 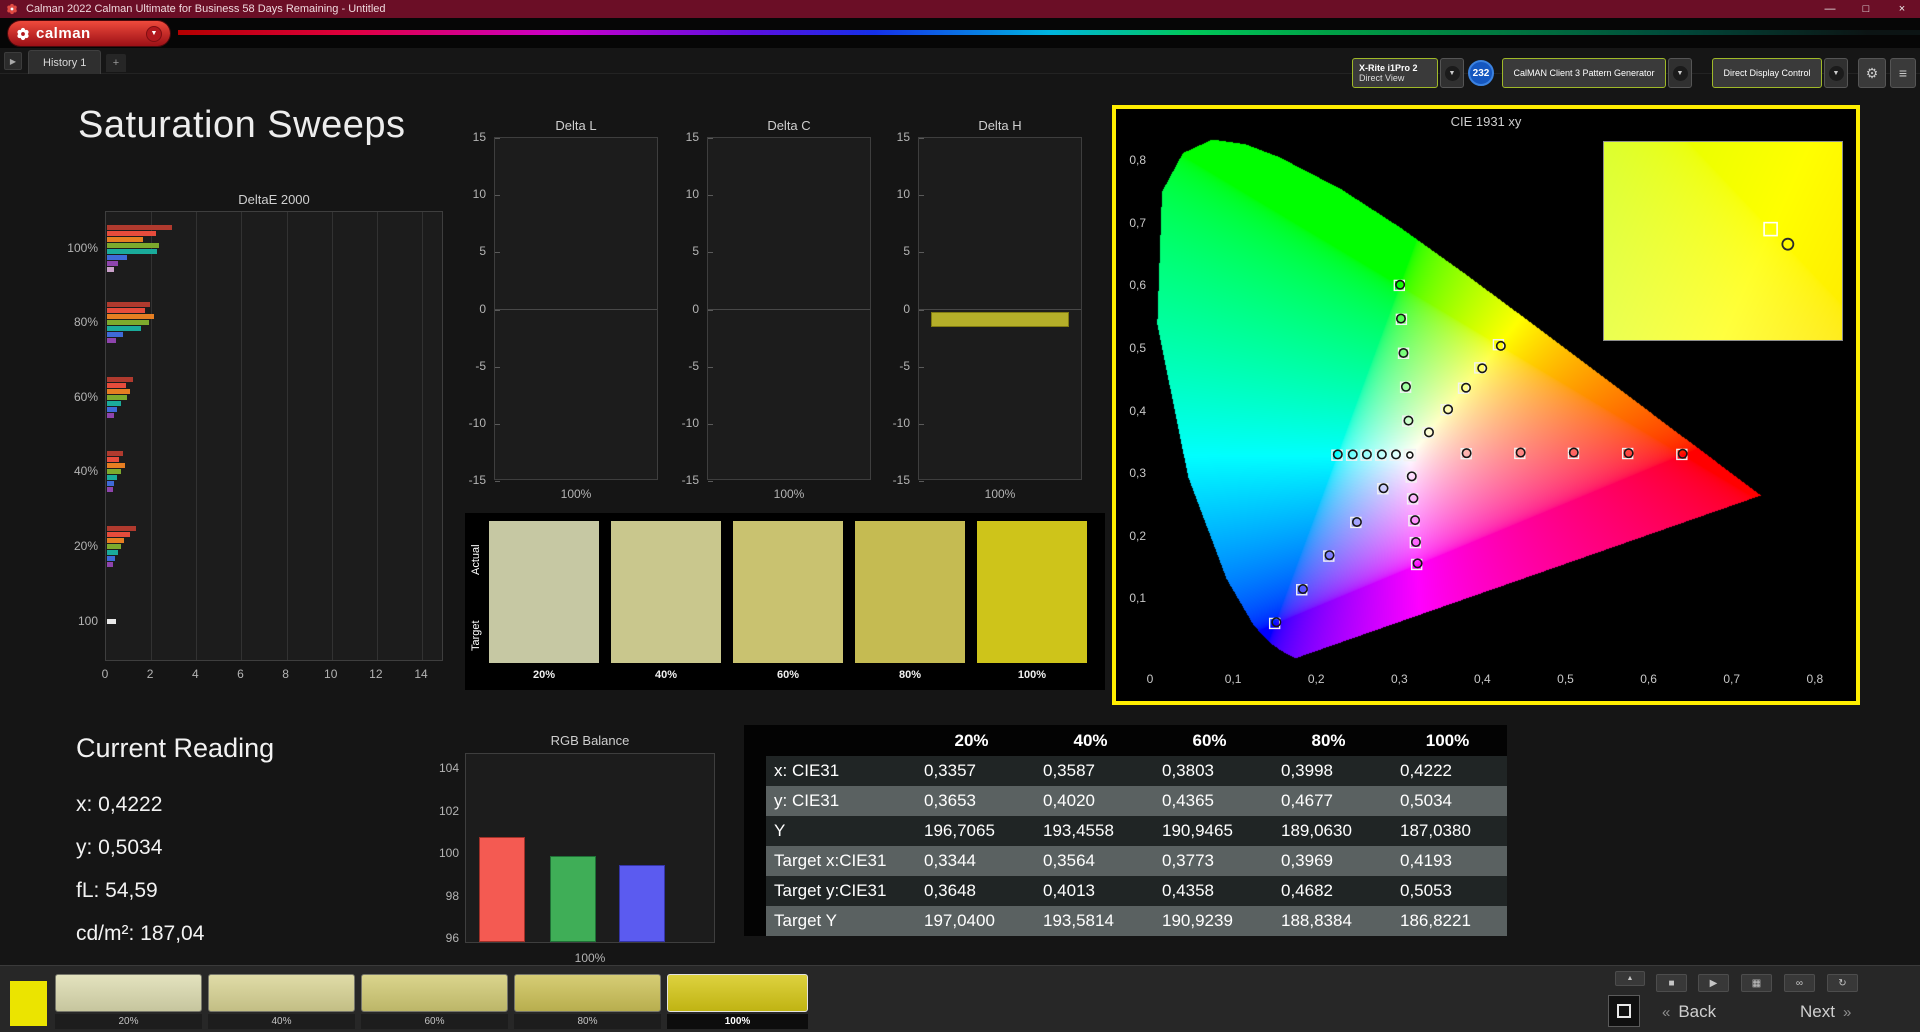 I want to click on settings-gear-button: ⚙, so click(x=1872, y=73).